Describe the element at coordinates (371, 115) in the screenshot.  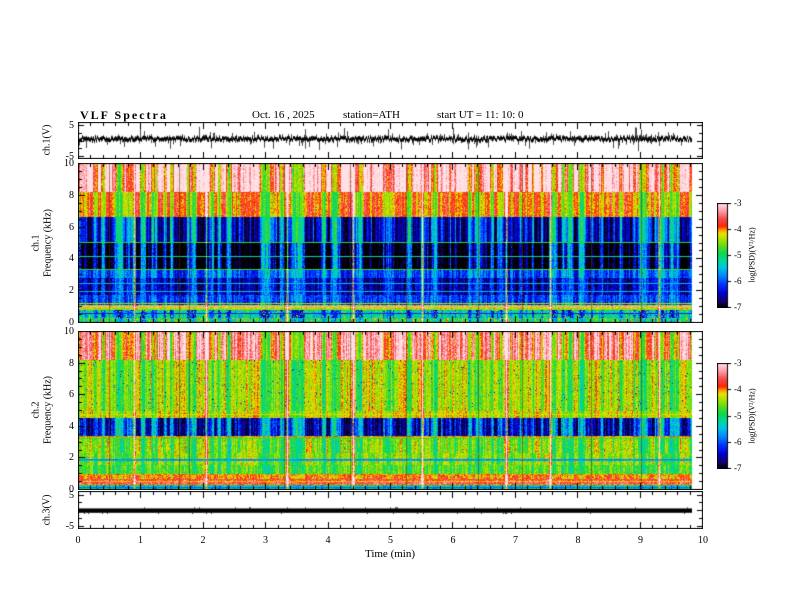
I see `station-label: station=ATH` at that location.